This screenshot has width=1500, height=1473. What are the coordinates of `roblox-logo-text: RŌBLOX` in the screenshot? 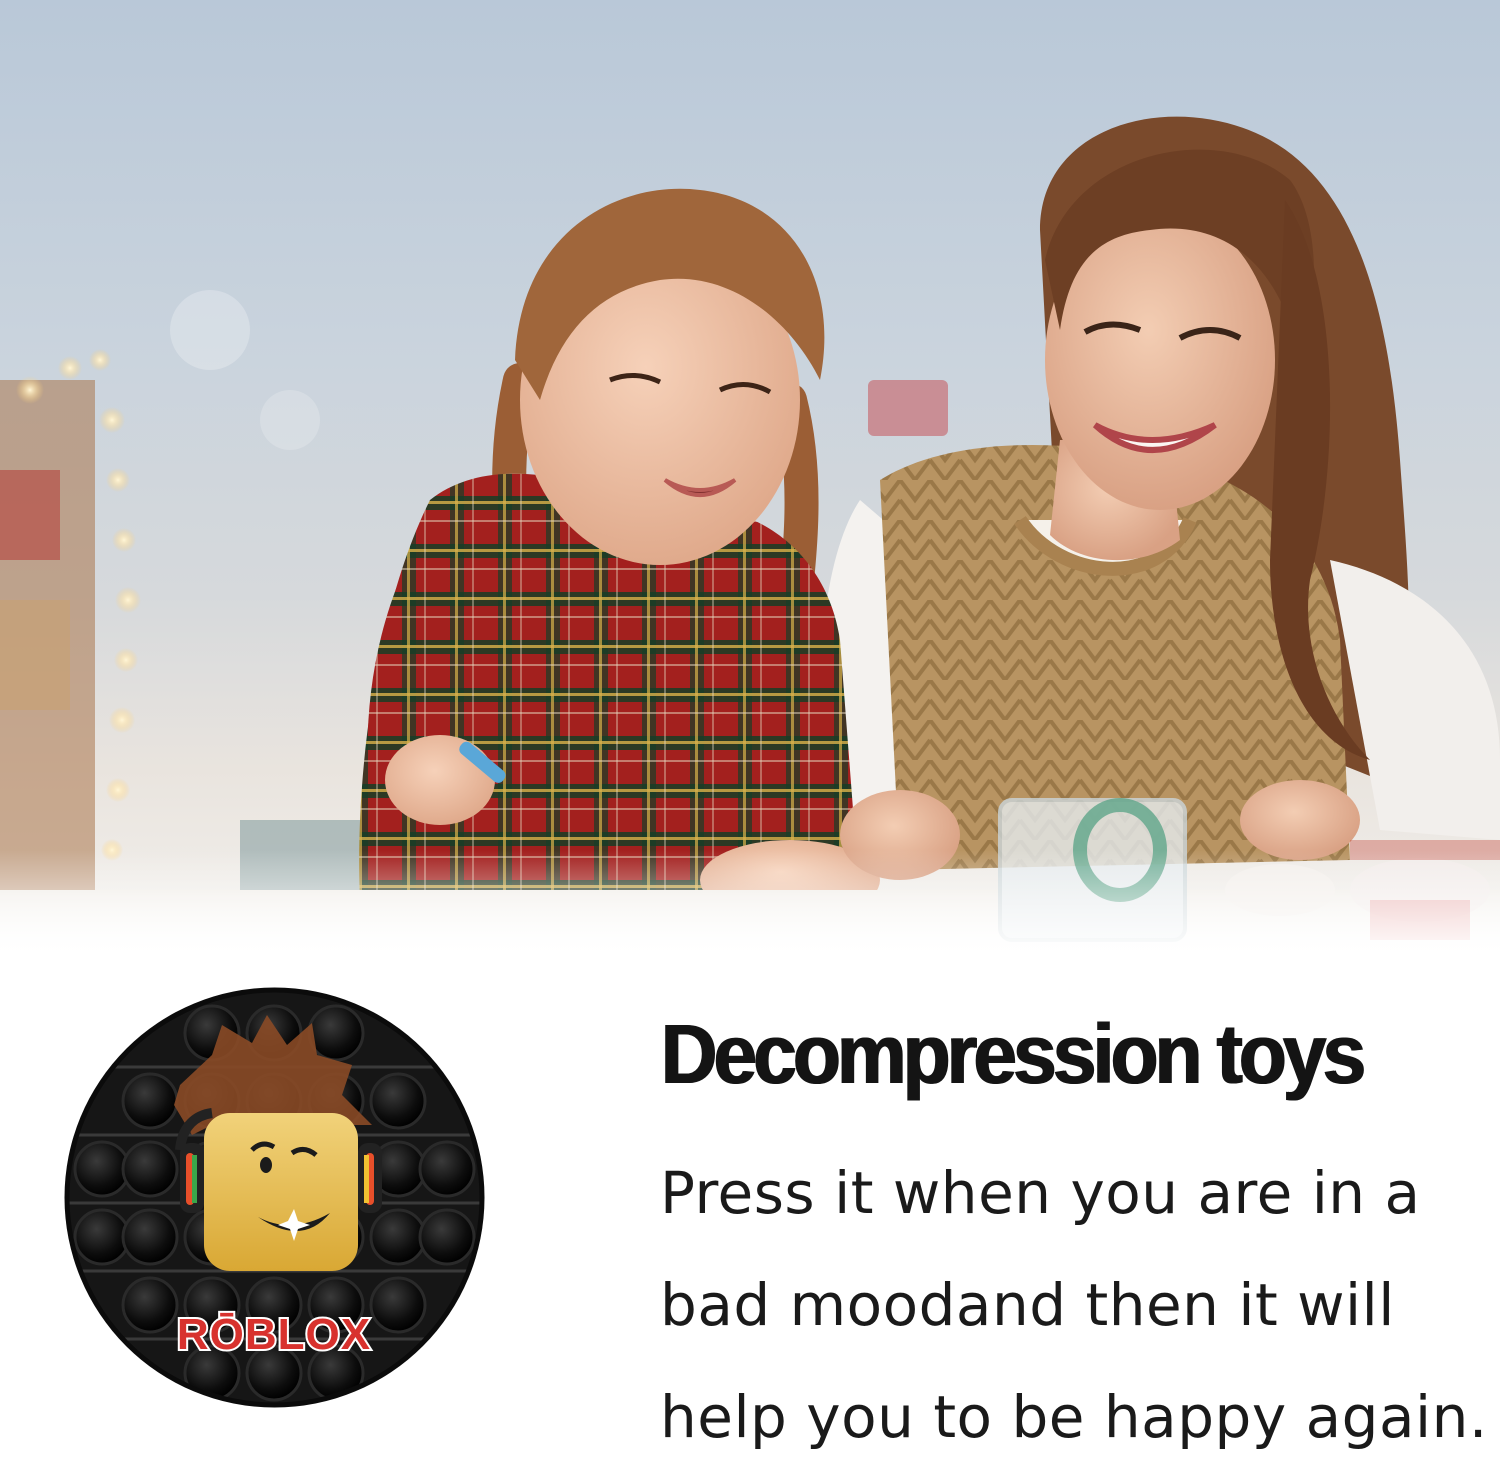 It's located at (274, 1334).